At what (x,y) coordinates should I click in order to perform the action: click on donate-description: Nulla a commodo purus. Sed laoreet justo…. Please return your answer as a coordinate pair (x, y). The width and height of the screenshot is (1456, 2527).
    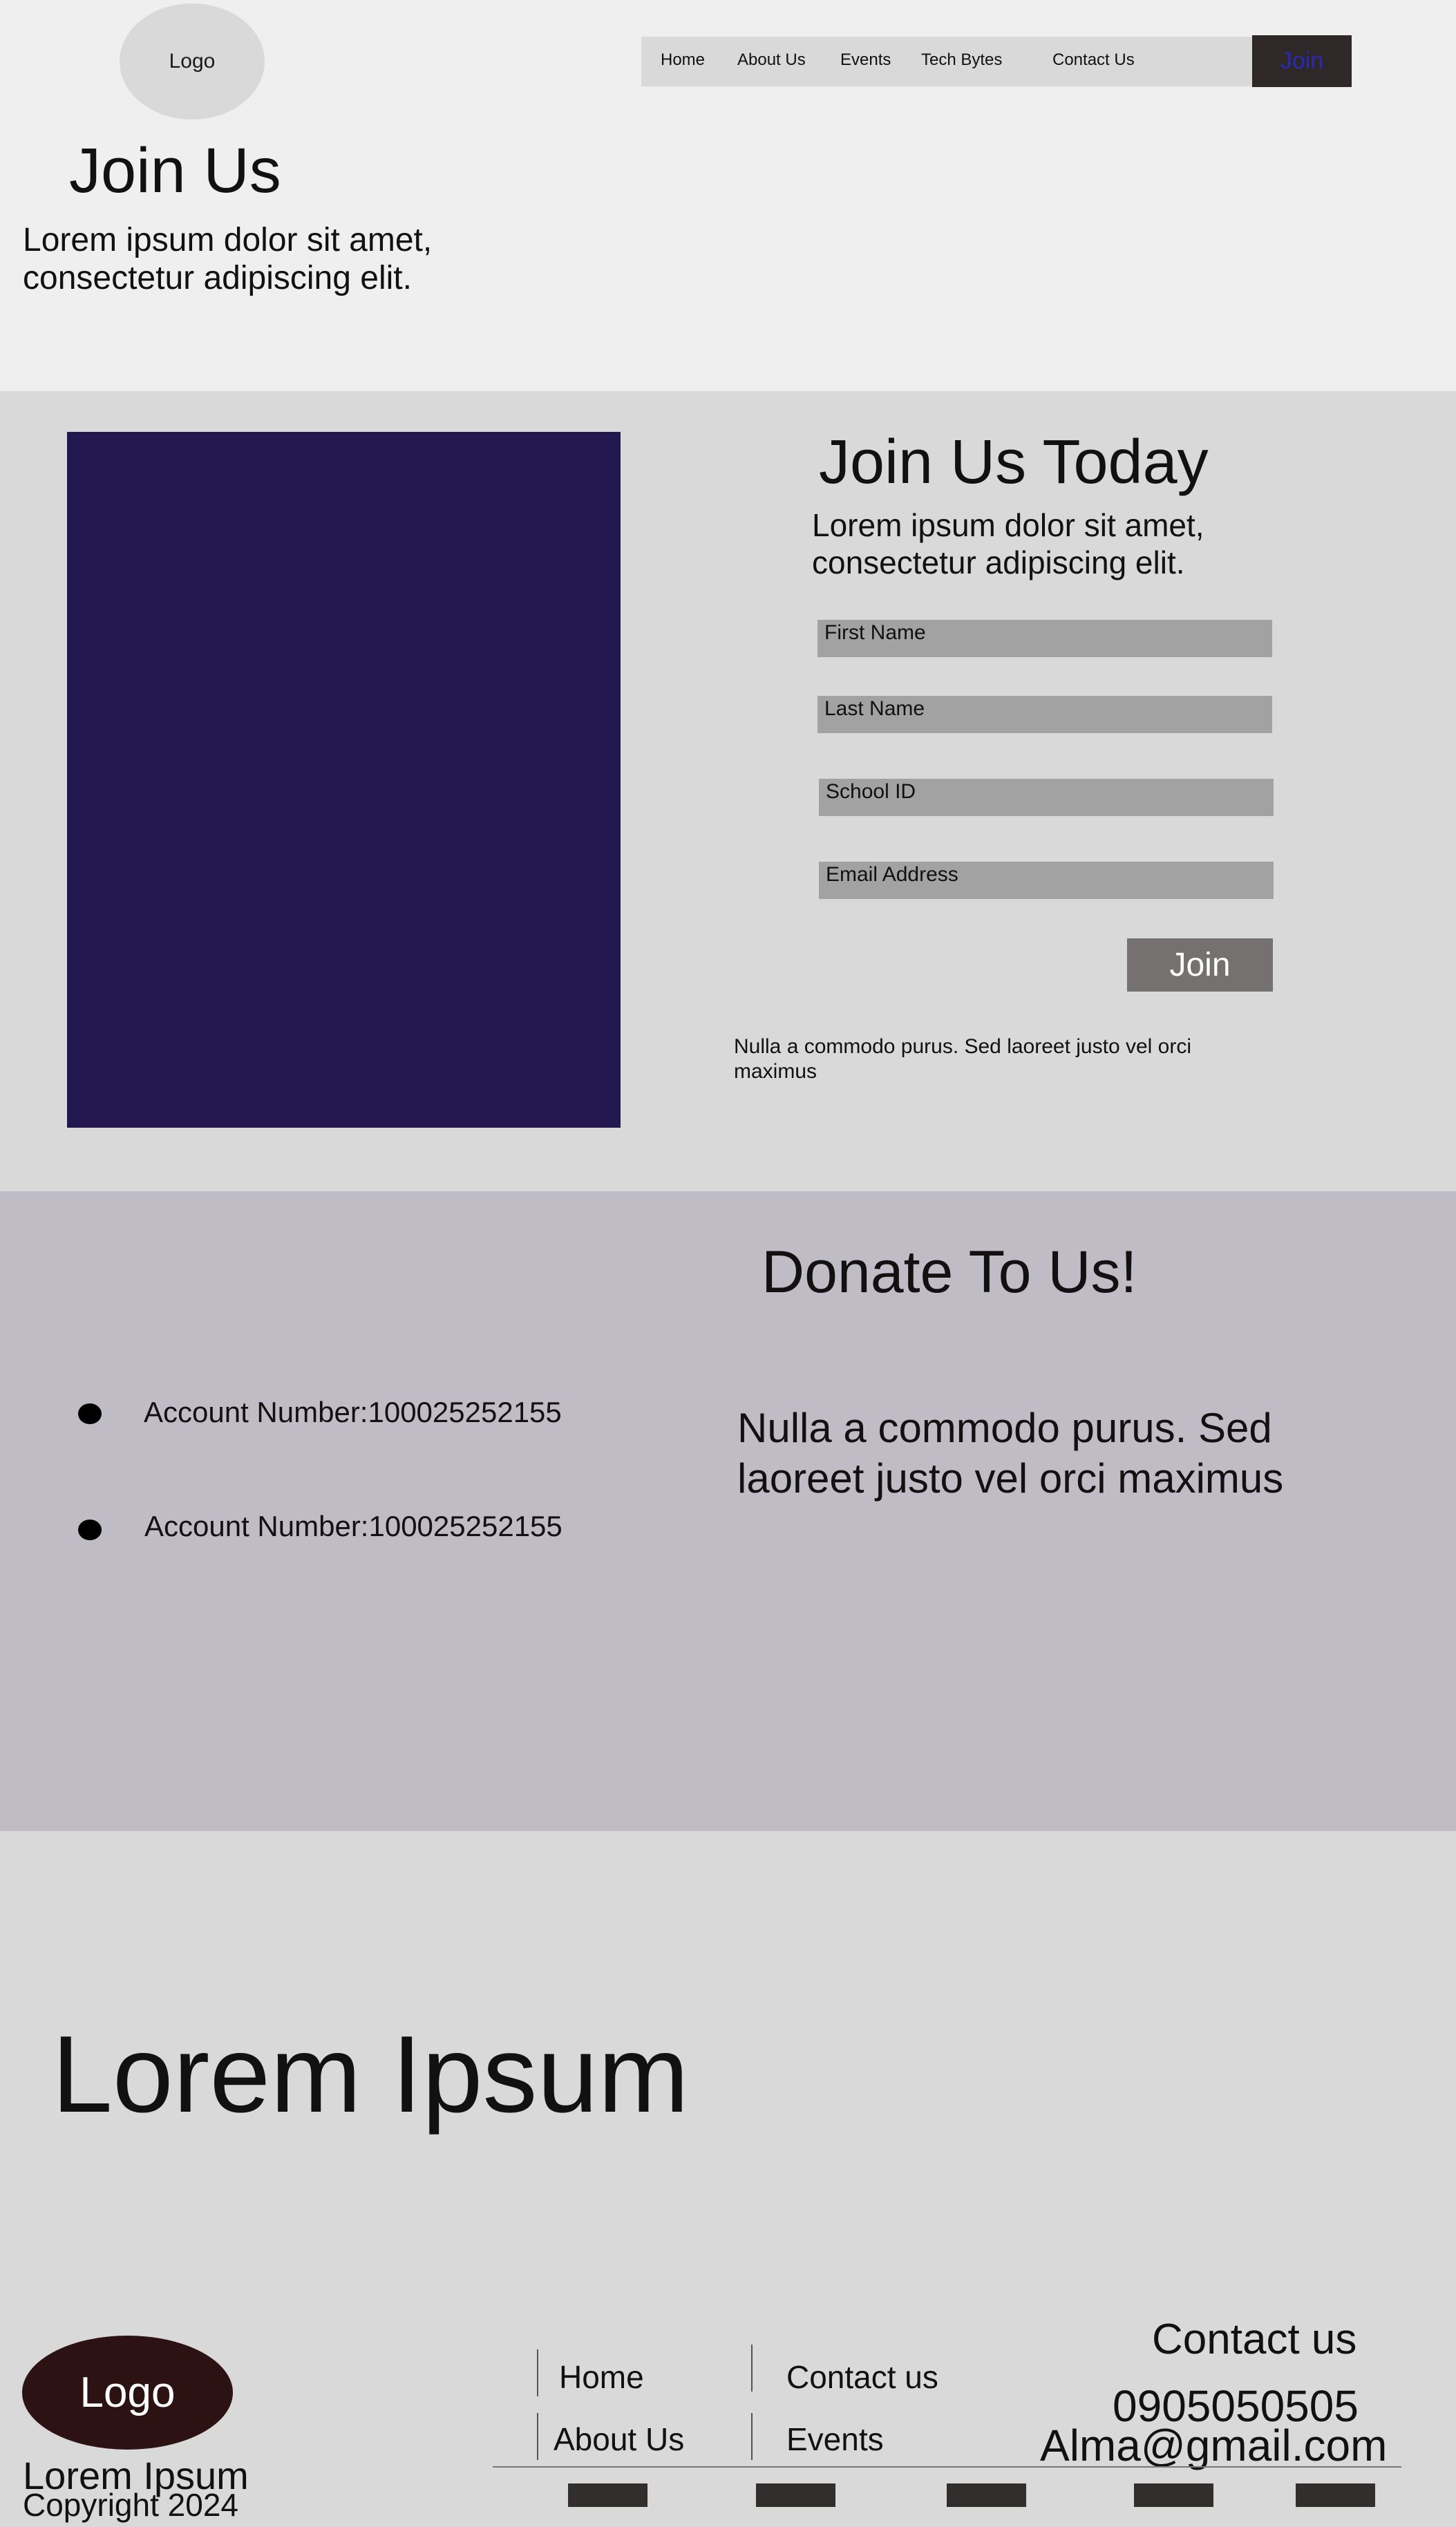
    Looking at the image, I should click on (1010, 1454).